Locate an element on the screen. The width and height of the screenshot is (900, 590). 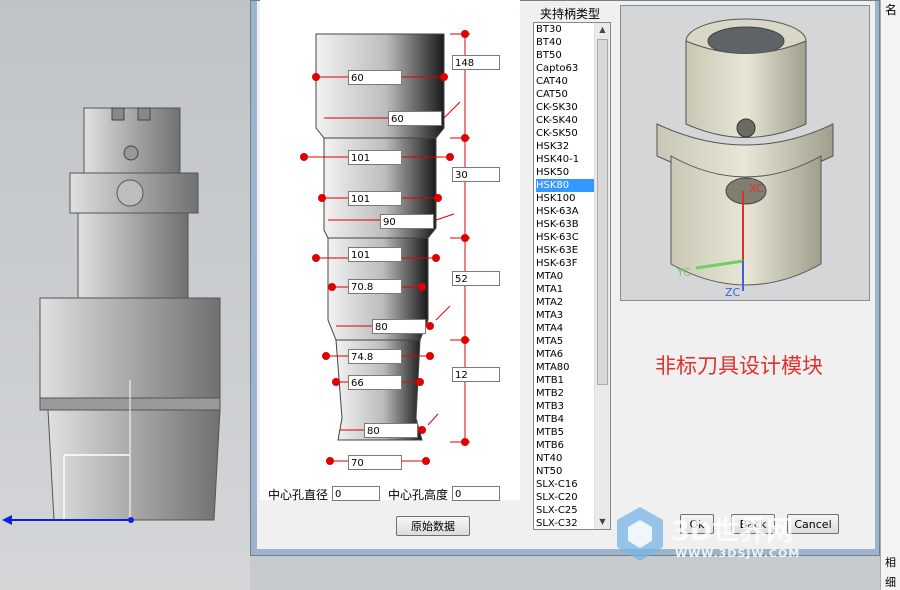
holder-type-item: MTA1 is located at coordinates (566, 289).